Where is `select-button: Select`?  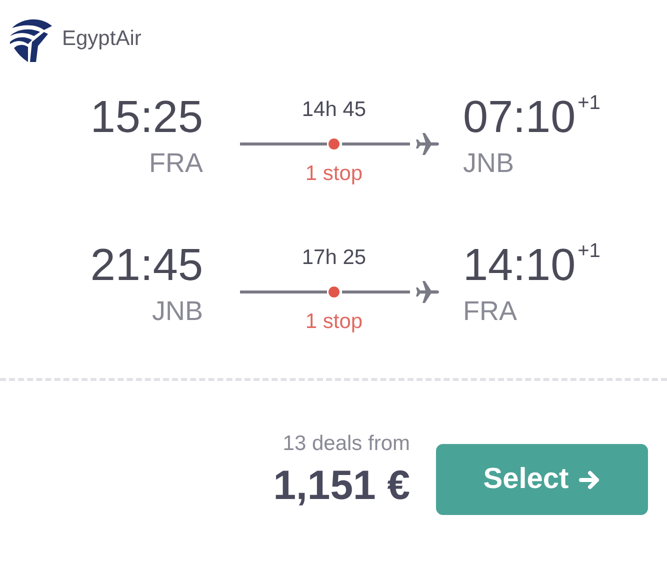
select-button: Select is located at coordinates (542, 479).